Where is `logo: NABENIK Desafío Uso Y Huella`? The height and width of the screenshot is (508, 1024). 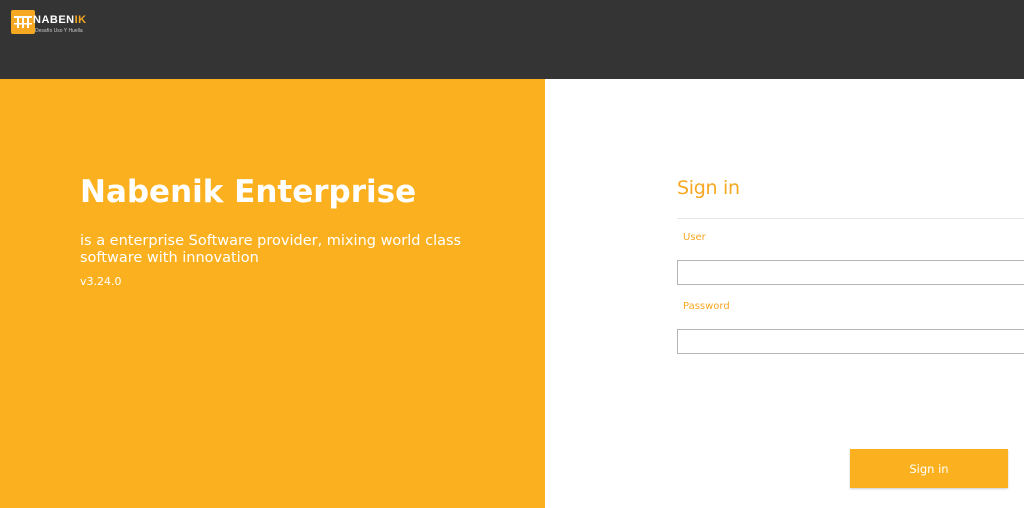 logo: NABENIK Desafío Uso Y Huella is located at coordinates (56, 23).